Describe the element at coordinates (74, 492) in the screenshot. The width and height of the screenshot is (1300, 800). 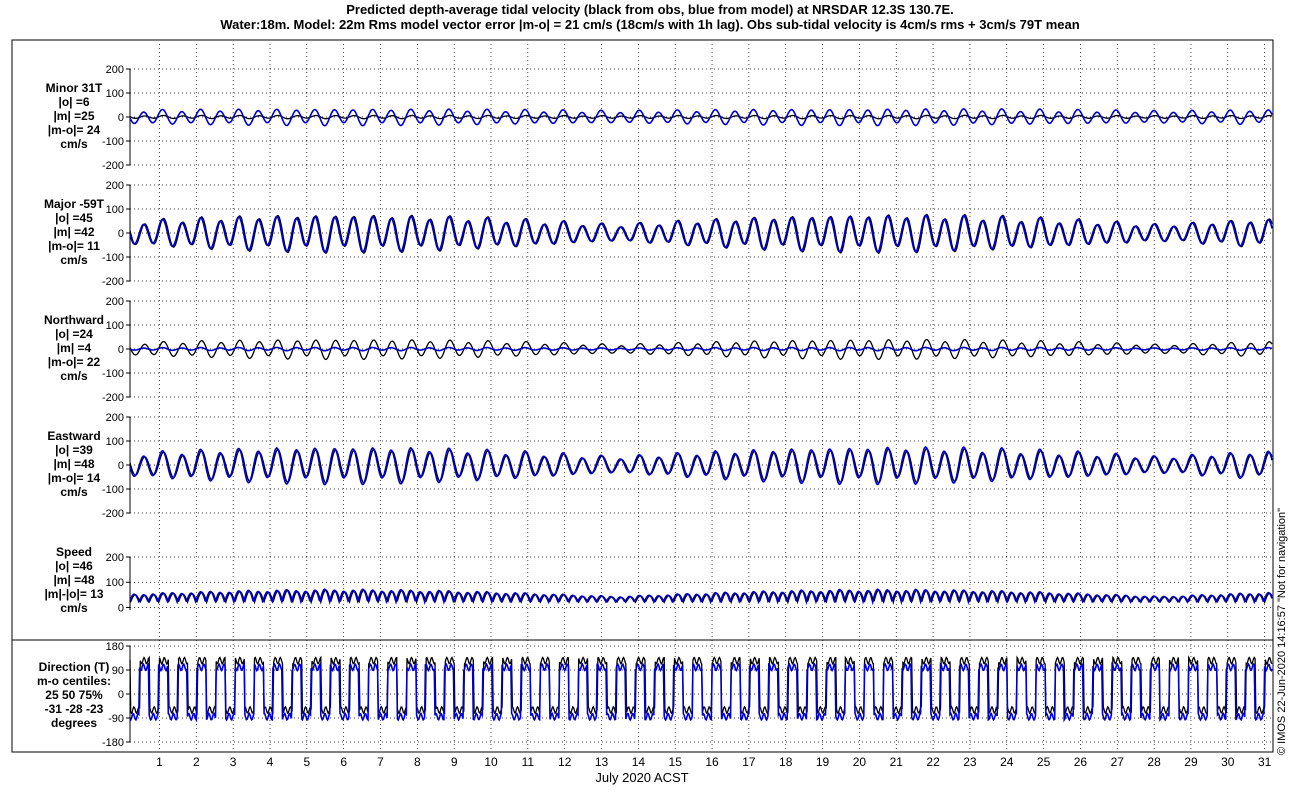
I see `eastward-label-line: cm/s` at that location.